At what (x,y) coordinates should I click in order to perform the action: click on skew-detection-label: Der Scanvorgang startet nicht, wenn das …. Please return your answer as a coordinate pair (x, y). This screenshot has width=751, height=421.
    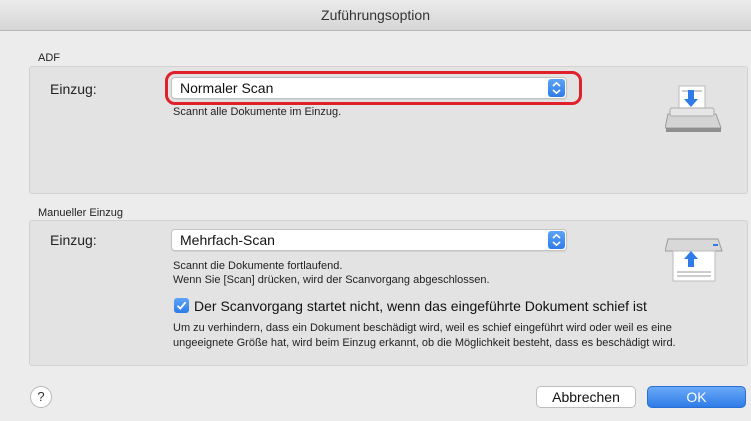
    Looking at the image, I should click on (420, 306).